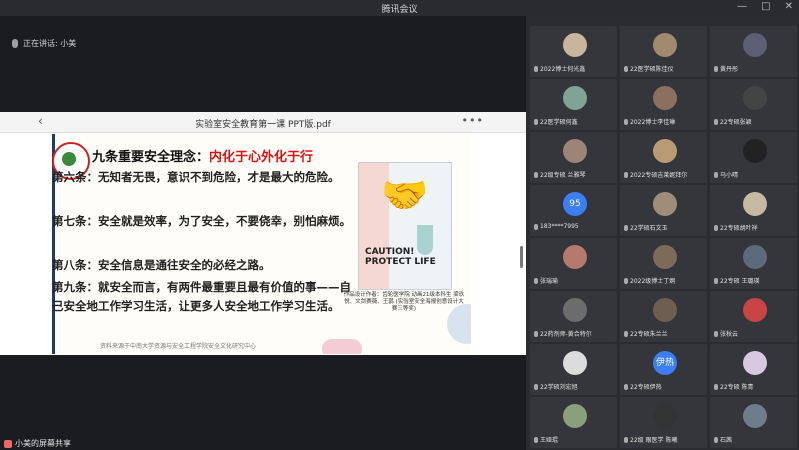 Image resolution: width=799 pixels, height=450 pixels. Describe the element at coordinates (574, 280) in the screenshot. I see `participant-name-row: 张瑞瑜` at that location.